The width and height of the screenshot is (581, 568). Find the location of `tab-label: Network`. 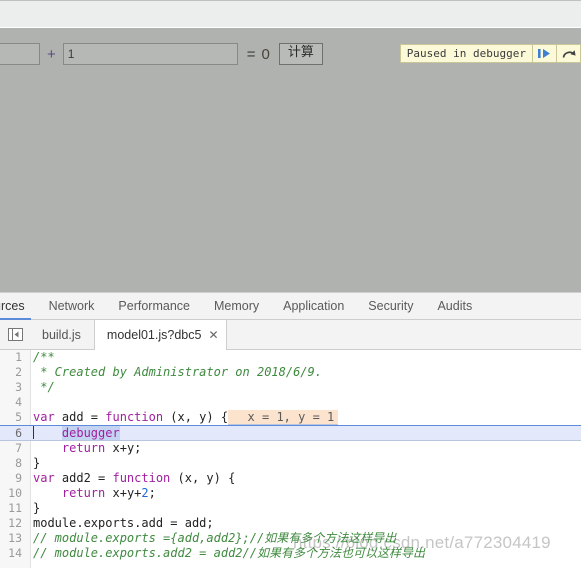

tab-label: Network is located at coordinates (71, 306).